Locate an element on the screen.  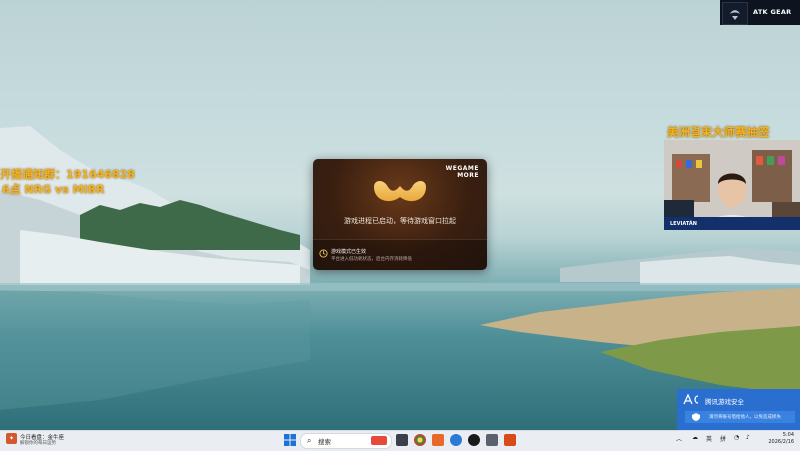
game-mode-title: 游戏模式已生效 is located at coordinates (349, 252).